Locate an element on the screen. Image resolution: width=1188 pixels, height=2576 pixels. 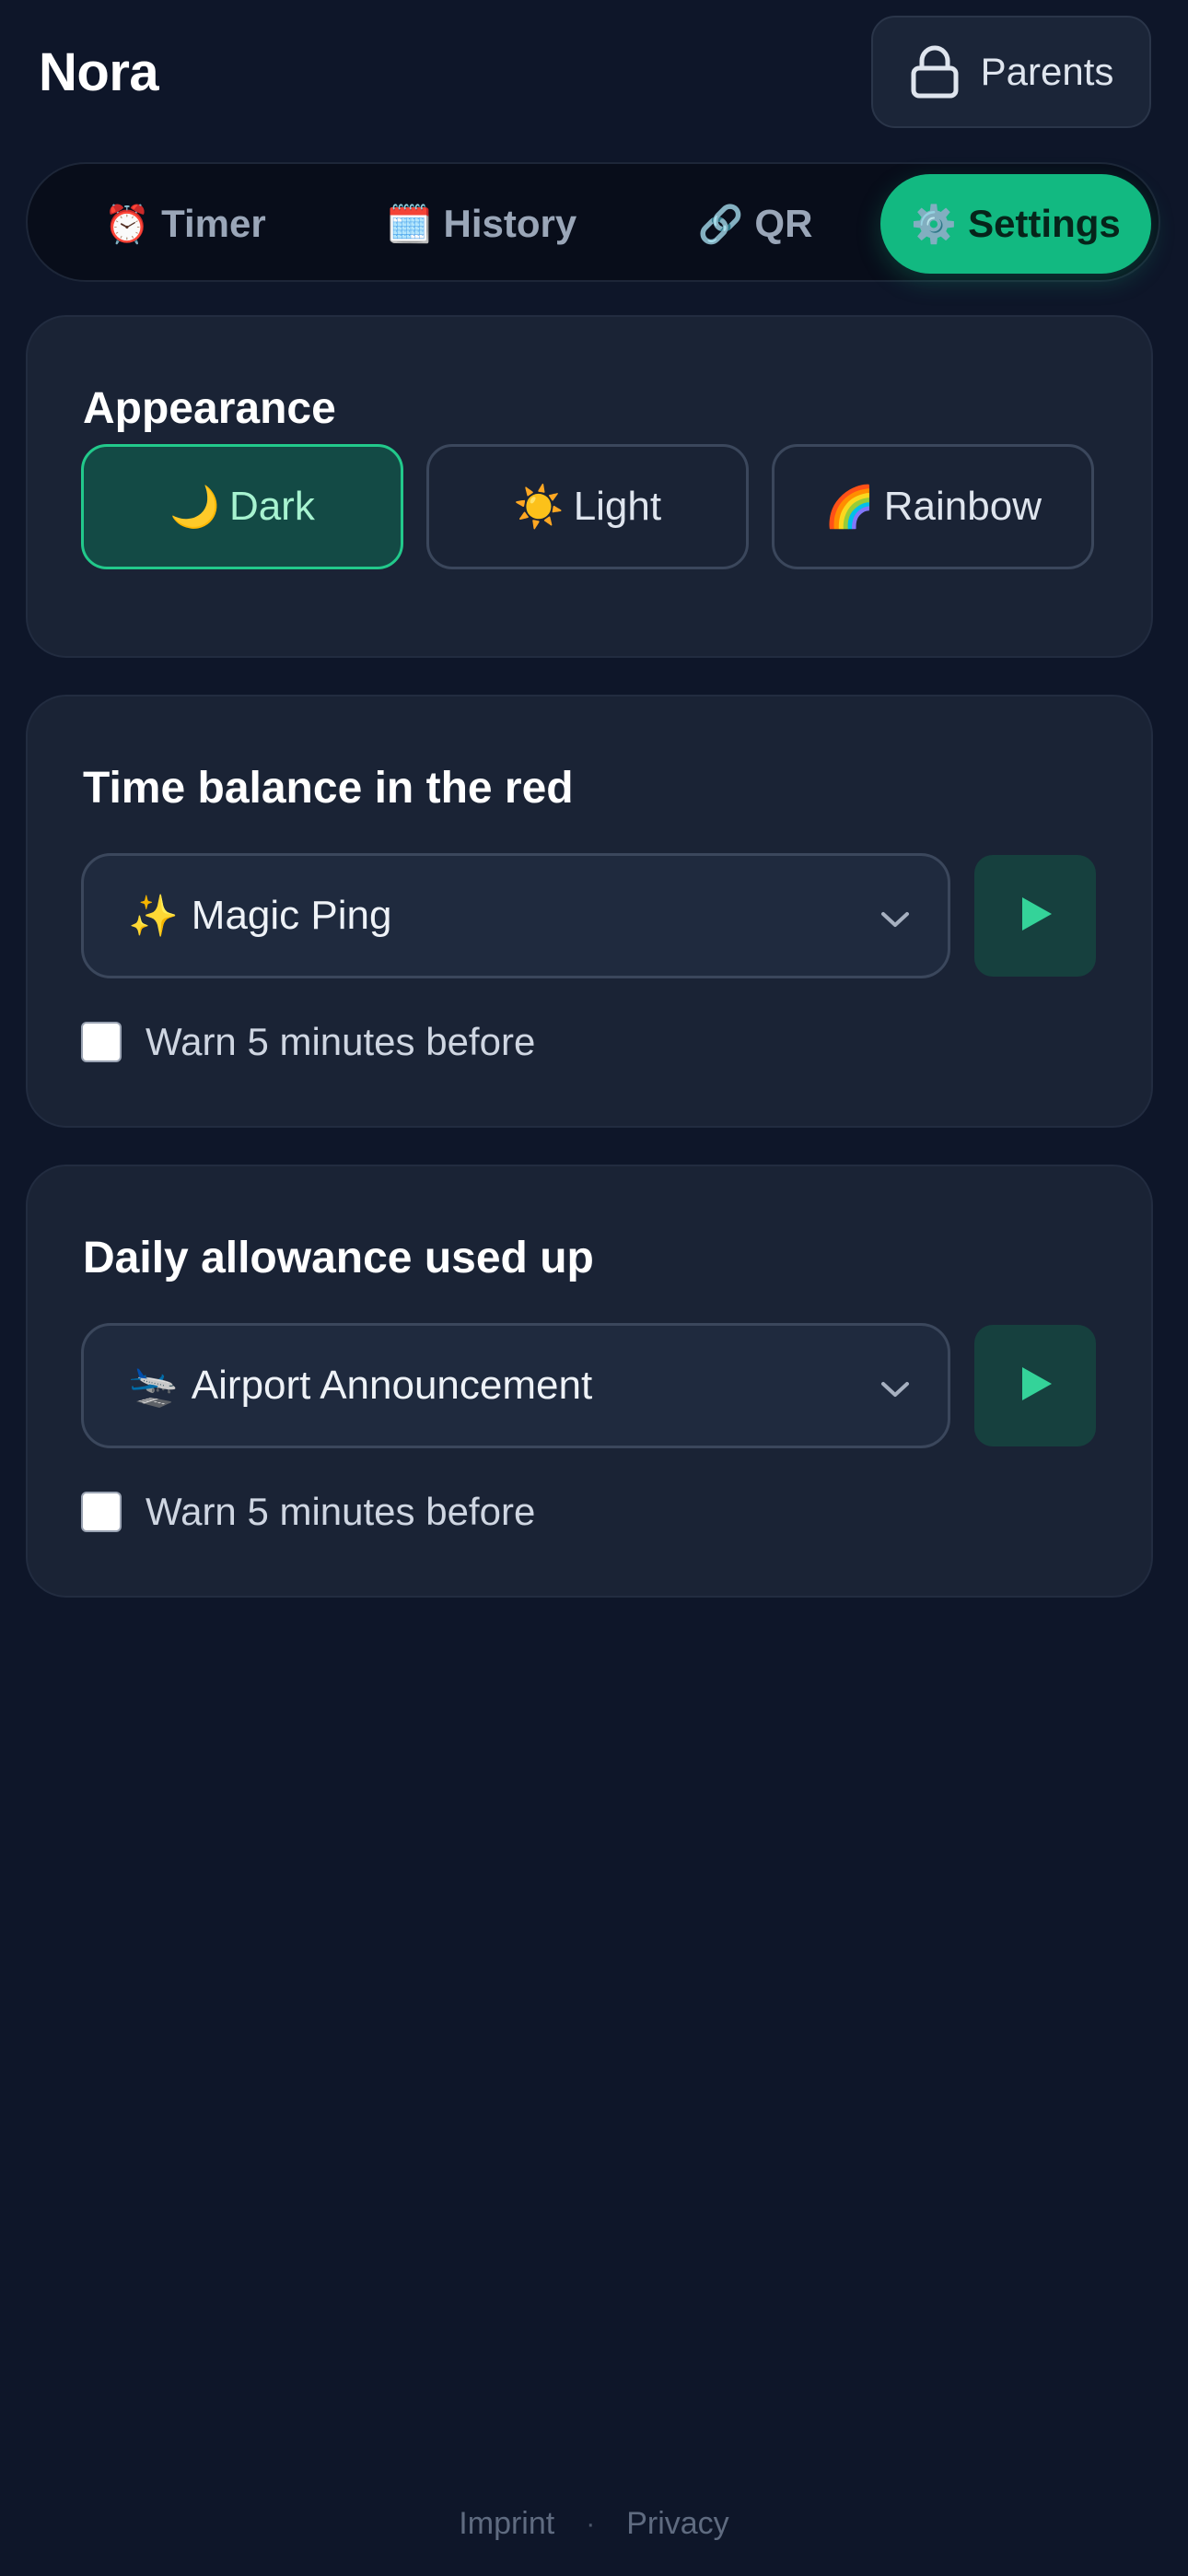
theme-rainbow-button: 🌈 Rainbow is located at coordinates (933, 506).